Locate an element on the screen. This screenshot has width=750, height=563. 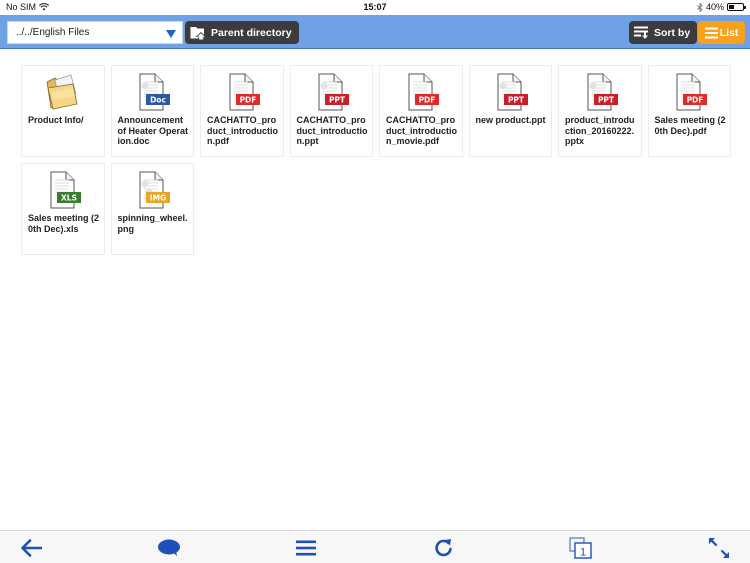
sort-by-button: Sort by is located at coordinates (663, 32).